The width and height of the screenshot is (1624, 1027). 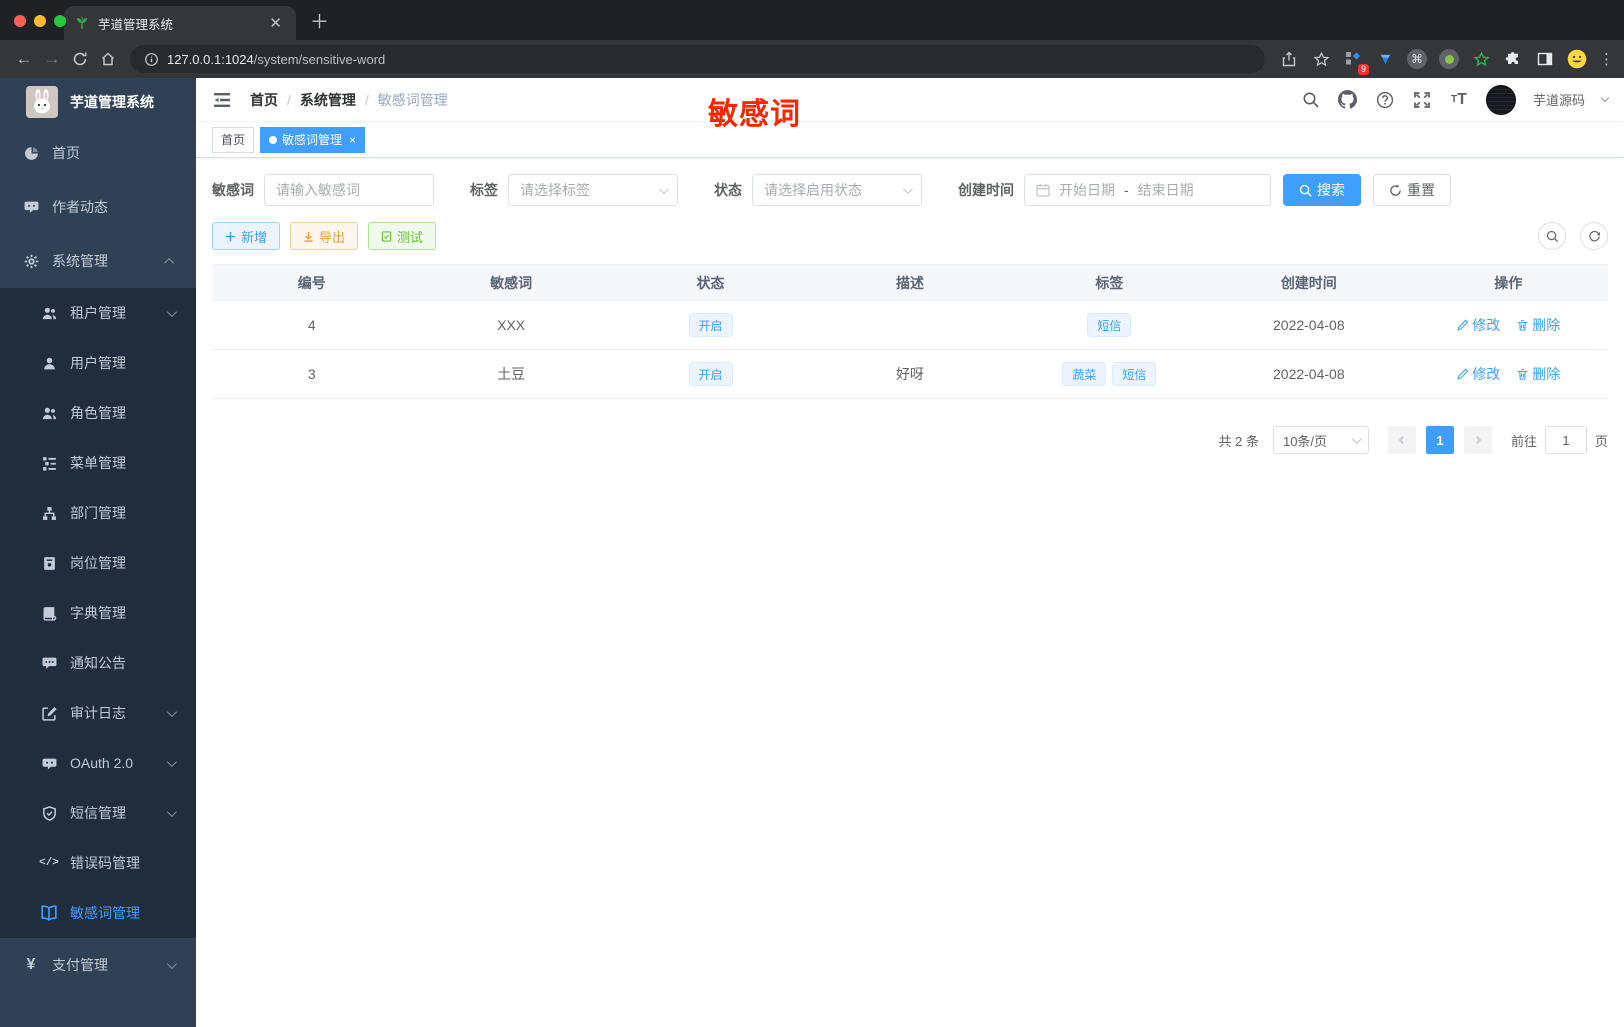 I want to click on reset-button: 重置, so click(x=1412, y=190).